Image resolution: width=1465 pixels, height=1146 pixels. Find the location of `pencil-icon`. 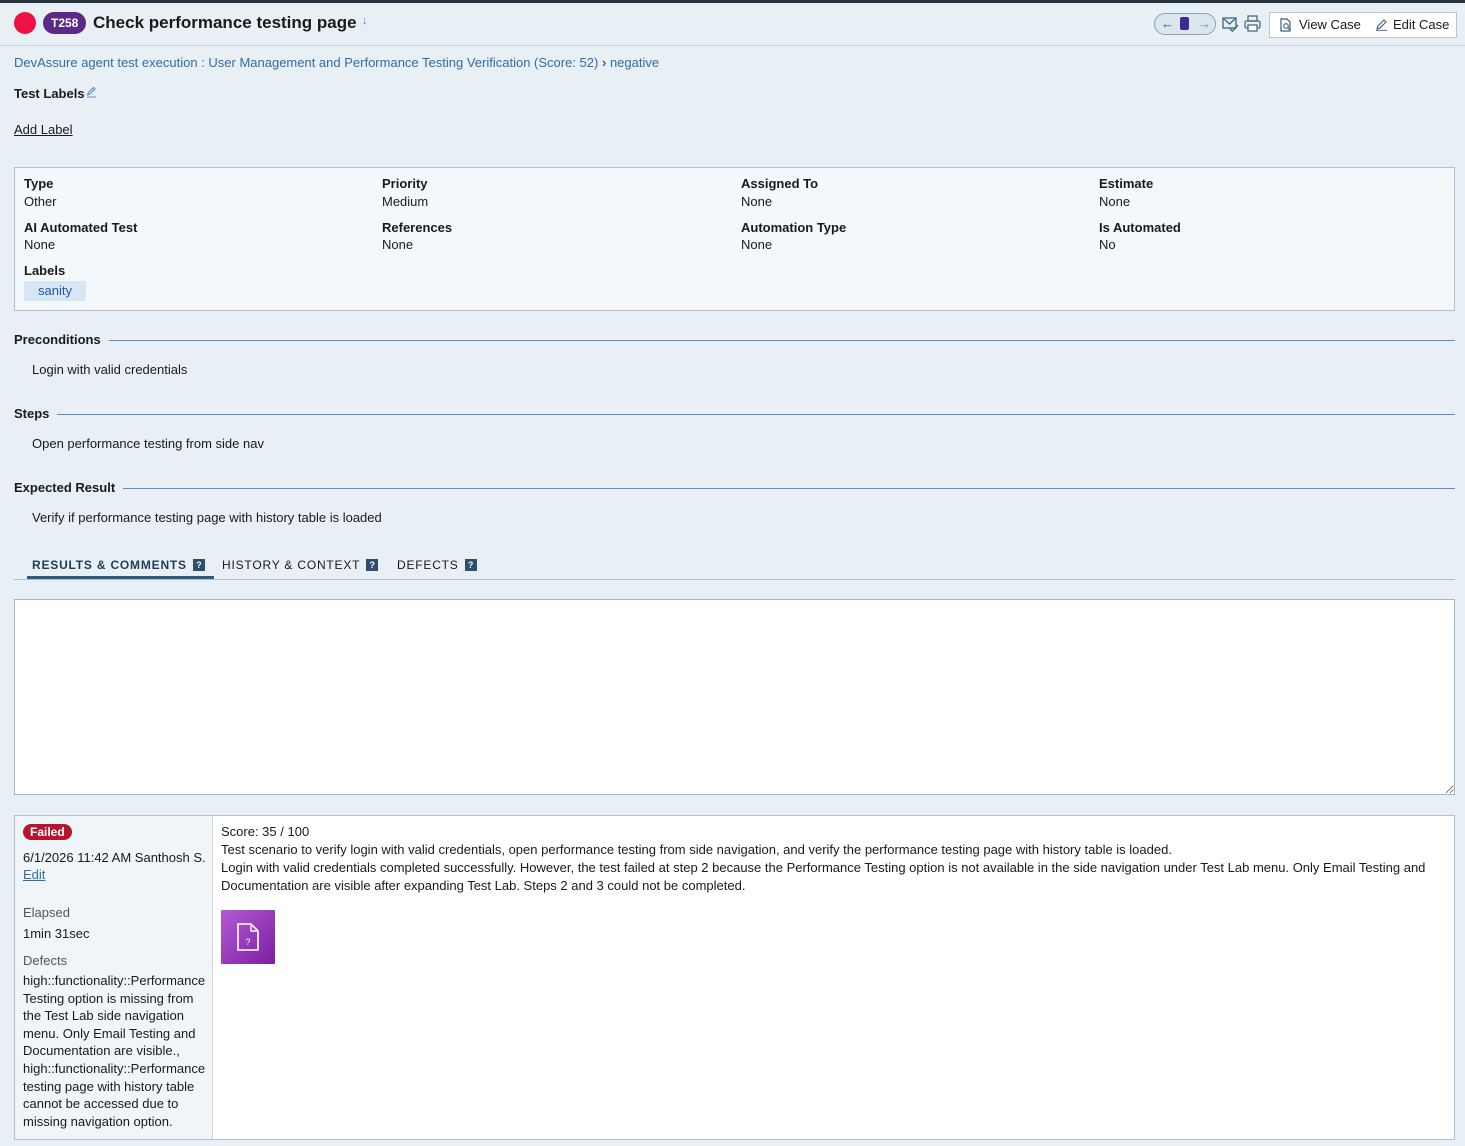

pencil-icon is located at coordinates (1381, 25).